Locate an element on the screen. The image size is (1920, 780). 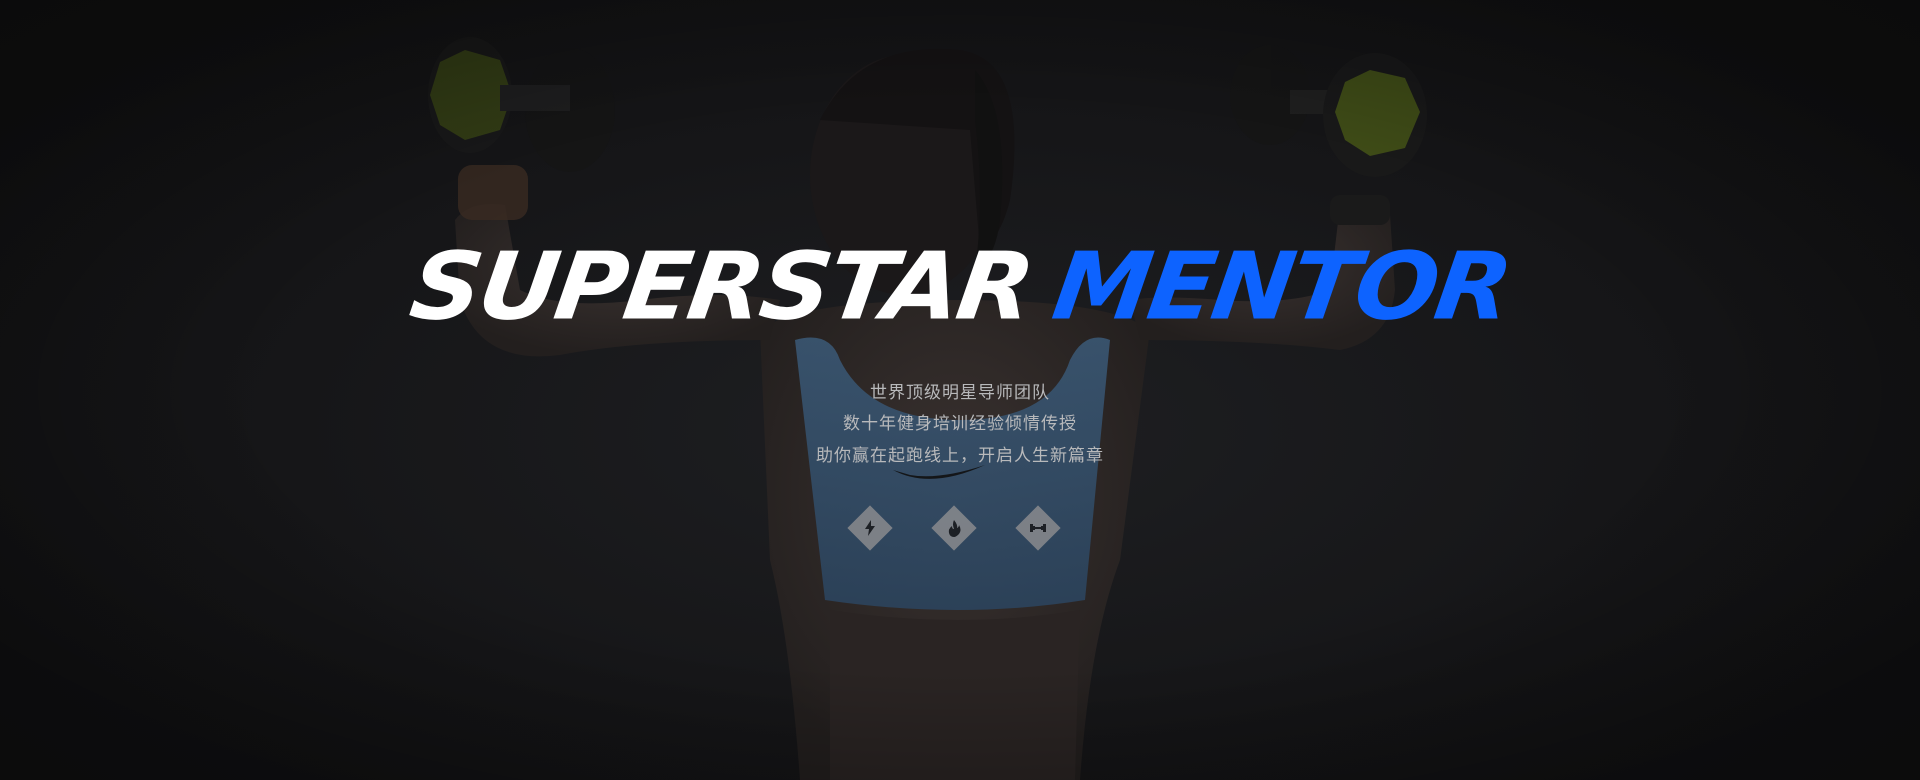
feature-icons is located at coordinates (956, 528).